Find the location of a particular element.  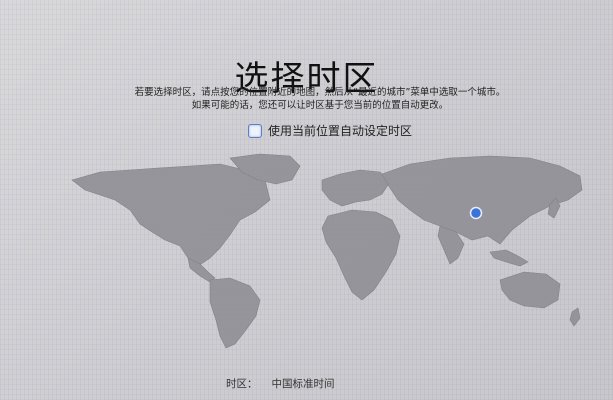

auto-timezone-option: 使用当前位置自动设定时区 is located at coordinates (330, 130).